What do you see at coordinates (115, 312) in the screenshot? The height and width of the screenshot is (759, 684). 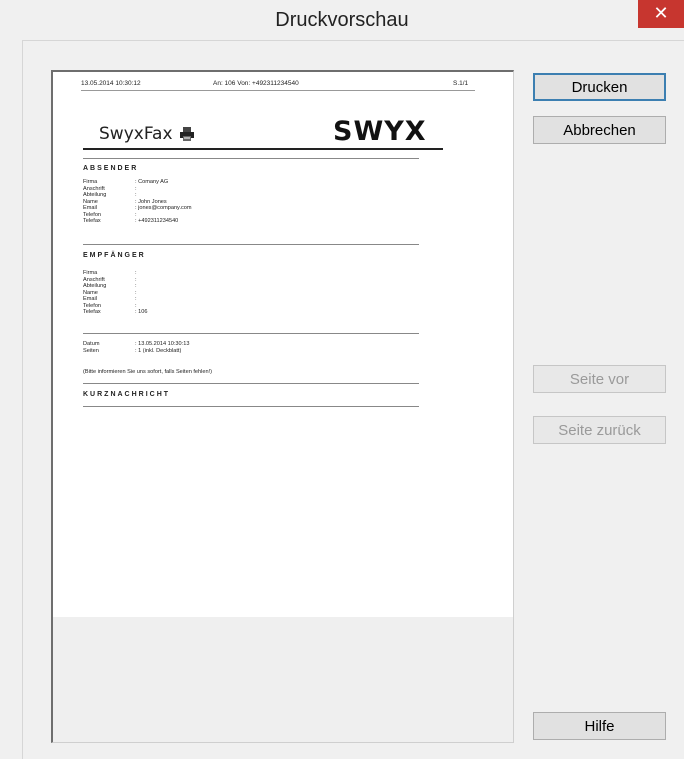 I see `field-row: Telefax: 106` at bounding box center [115, 312].